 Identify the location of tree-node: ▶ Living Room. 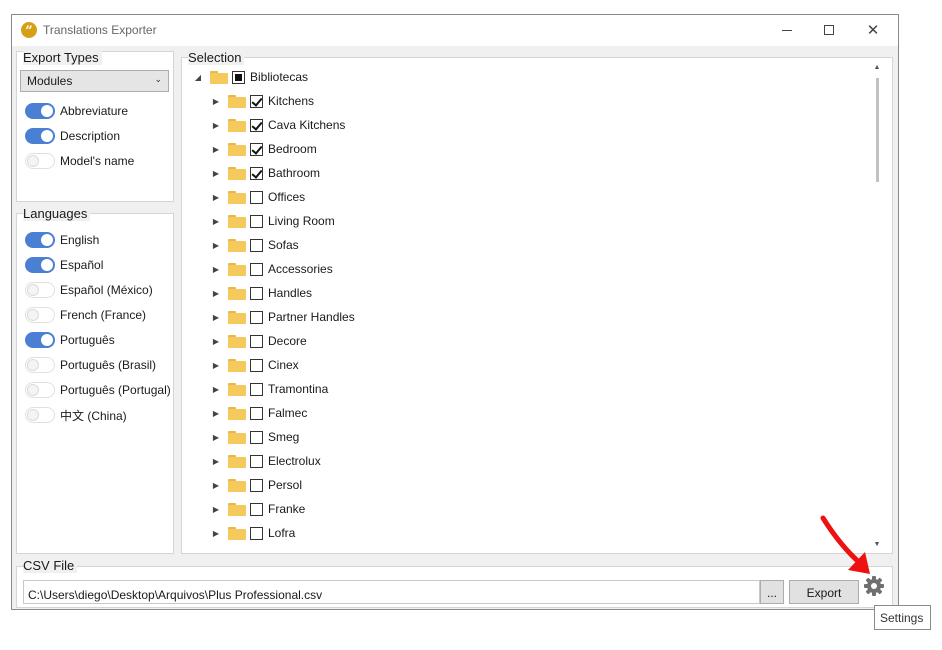
(273, 221).